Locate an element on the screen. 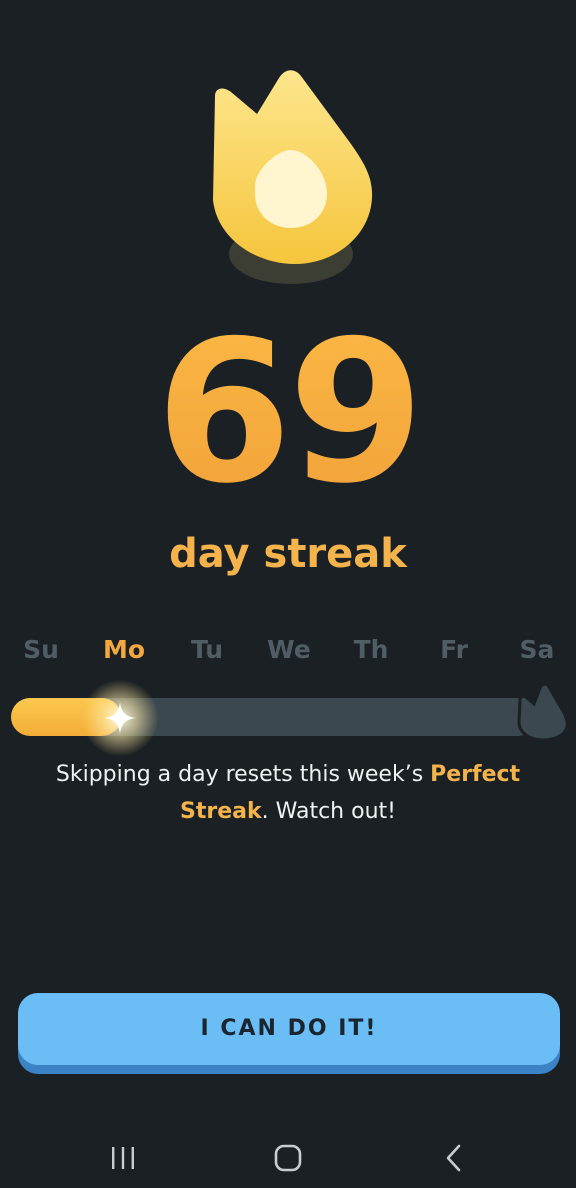 Image resolution: width=576 pixels, height=1188 pixels. home-icon is located at coordinates (288, 1158).